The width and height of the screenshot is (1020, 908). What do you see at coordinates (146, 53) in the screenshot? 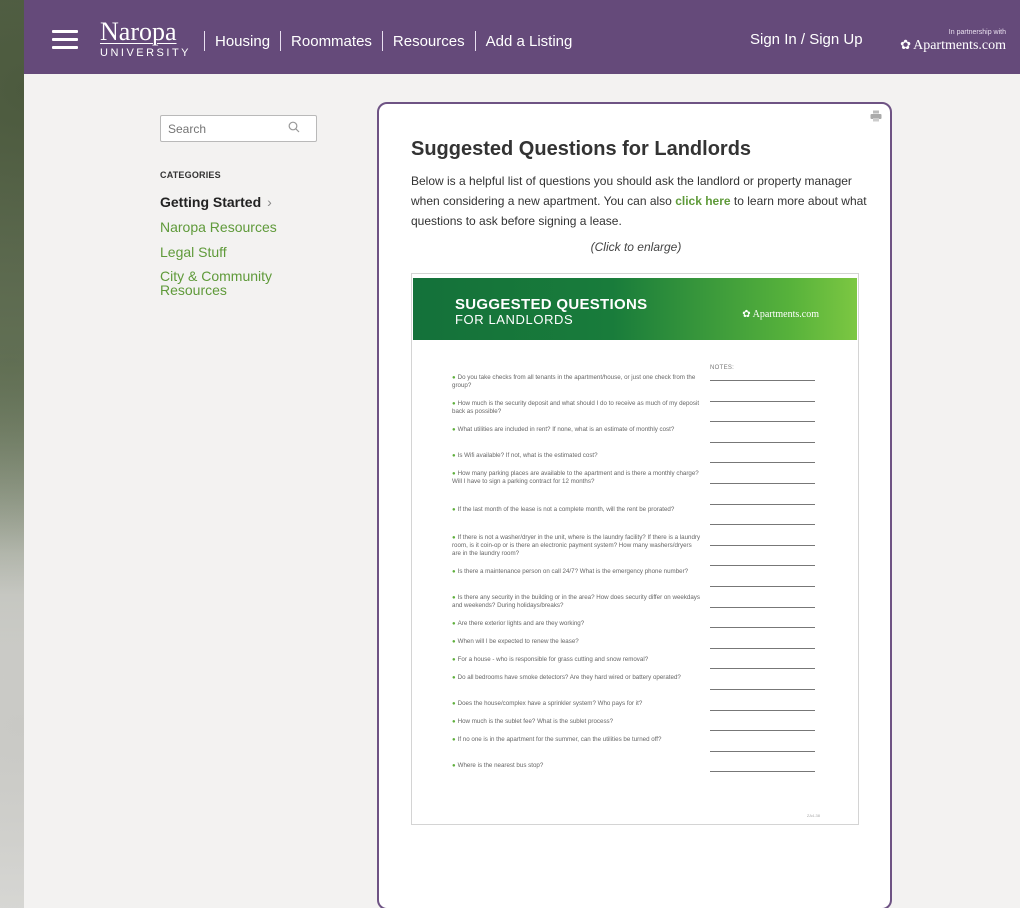
I see `logo-subtitle: UNIVERSITY` at bounding box center [146, 53].